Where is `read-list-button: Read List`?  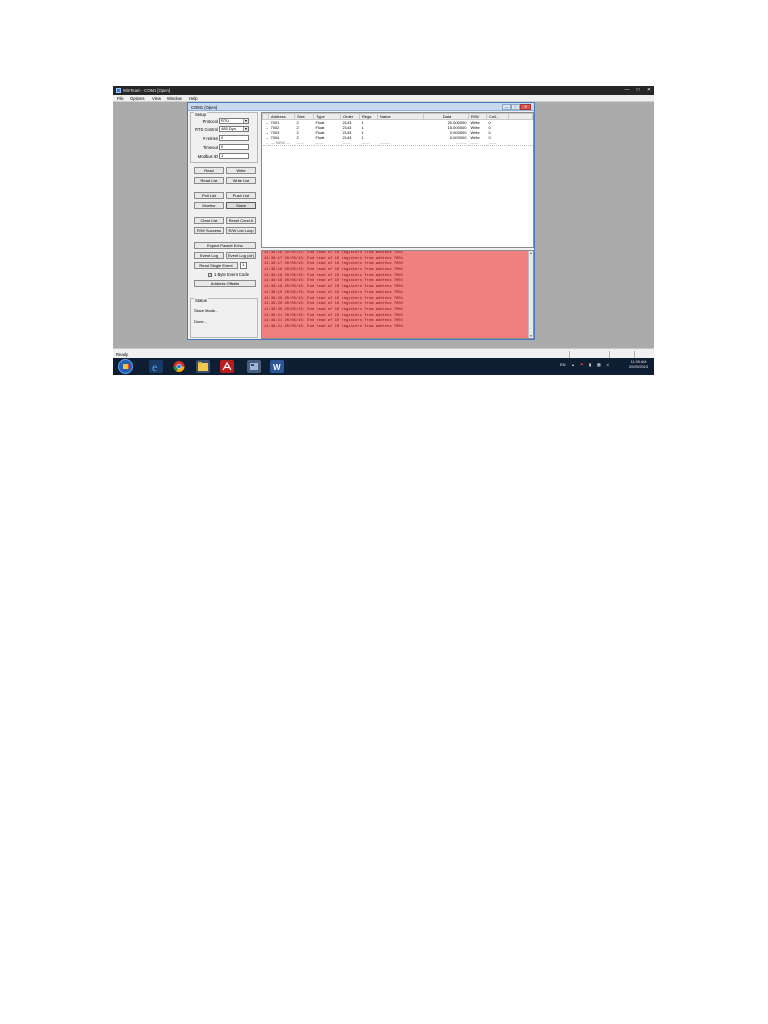 read-list-button: Read List is located at coordinates (209, 180).